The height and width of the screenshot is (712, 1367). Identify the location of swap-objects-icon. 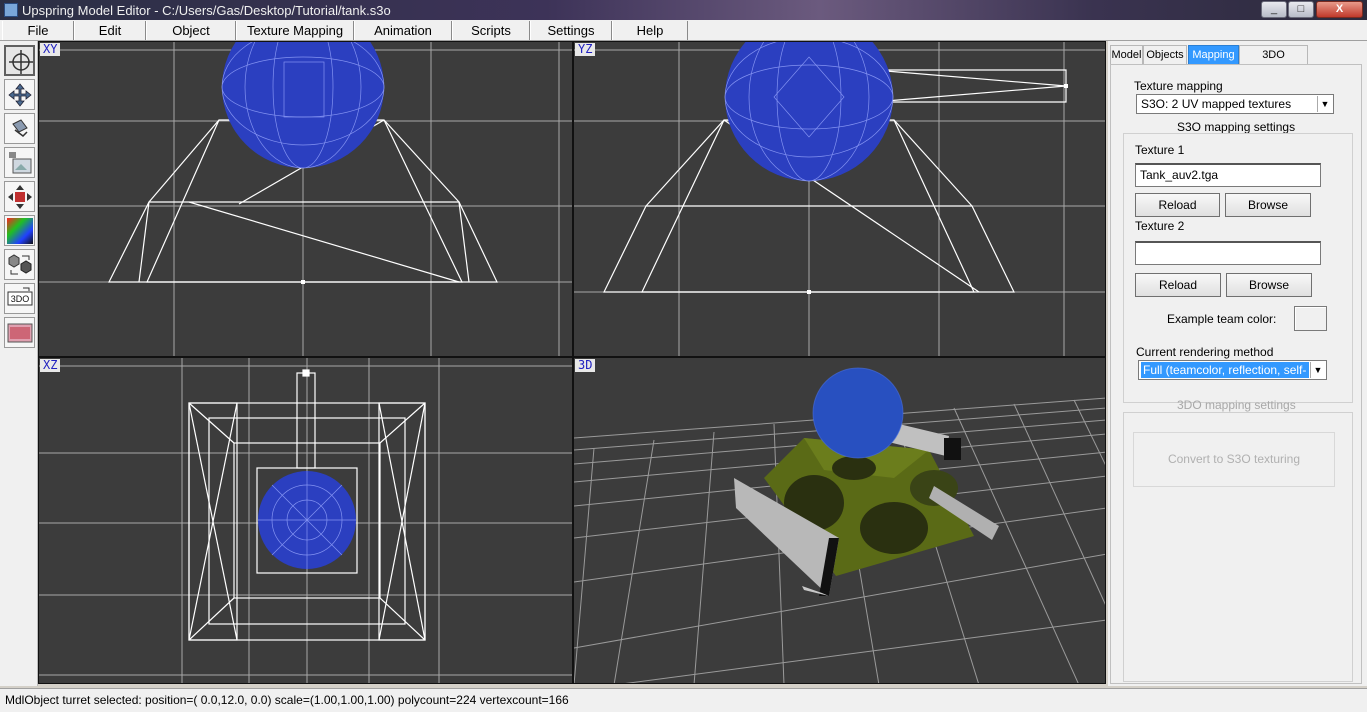
(20, 264).